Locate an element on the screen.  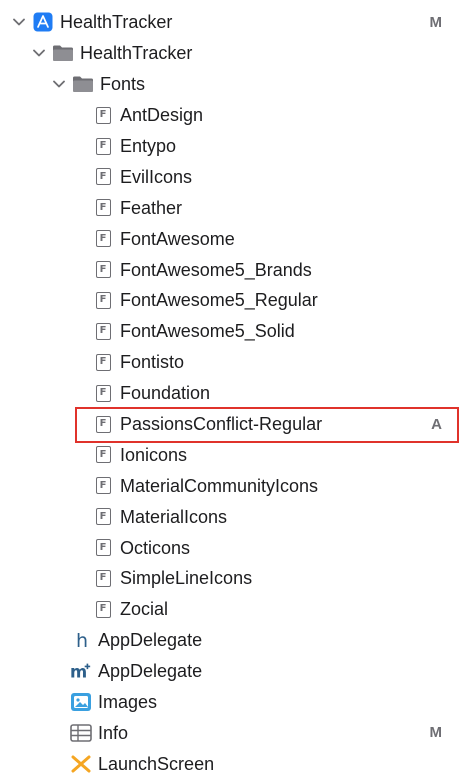
font-file-row: F FontAwesome5_Brands is located at coordinates (237, 269).